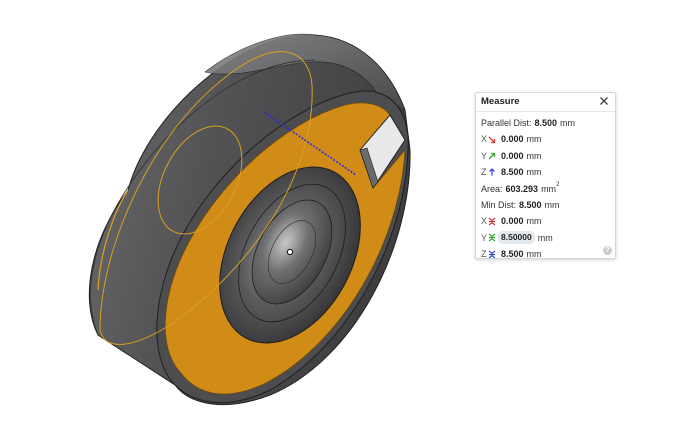  I want to click on parallel-dist-unit: mm, so click(568, 123).